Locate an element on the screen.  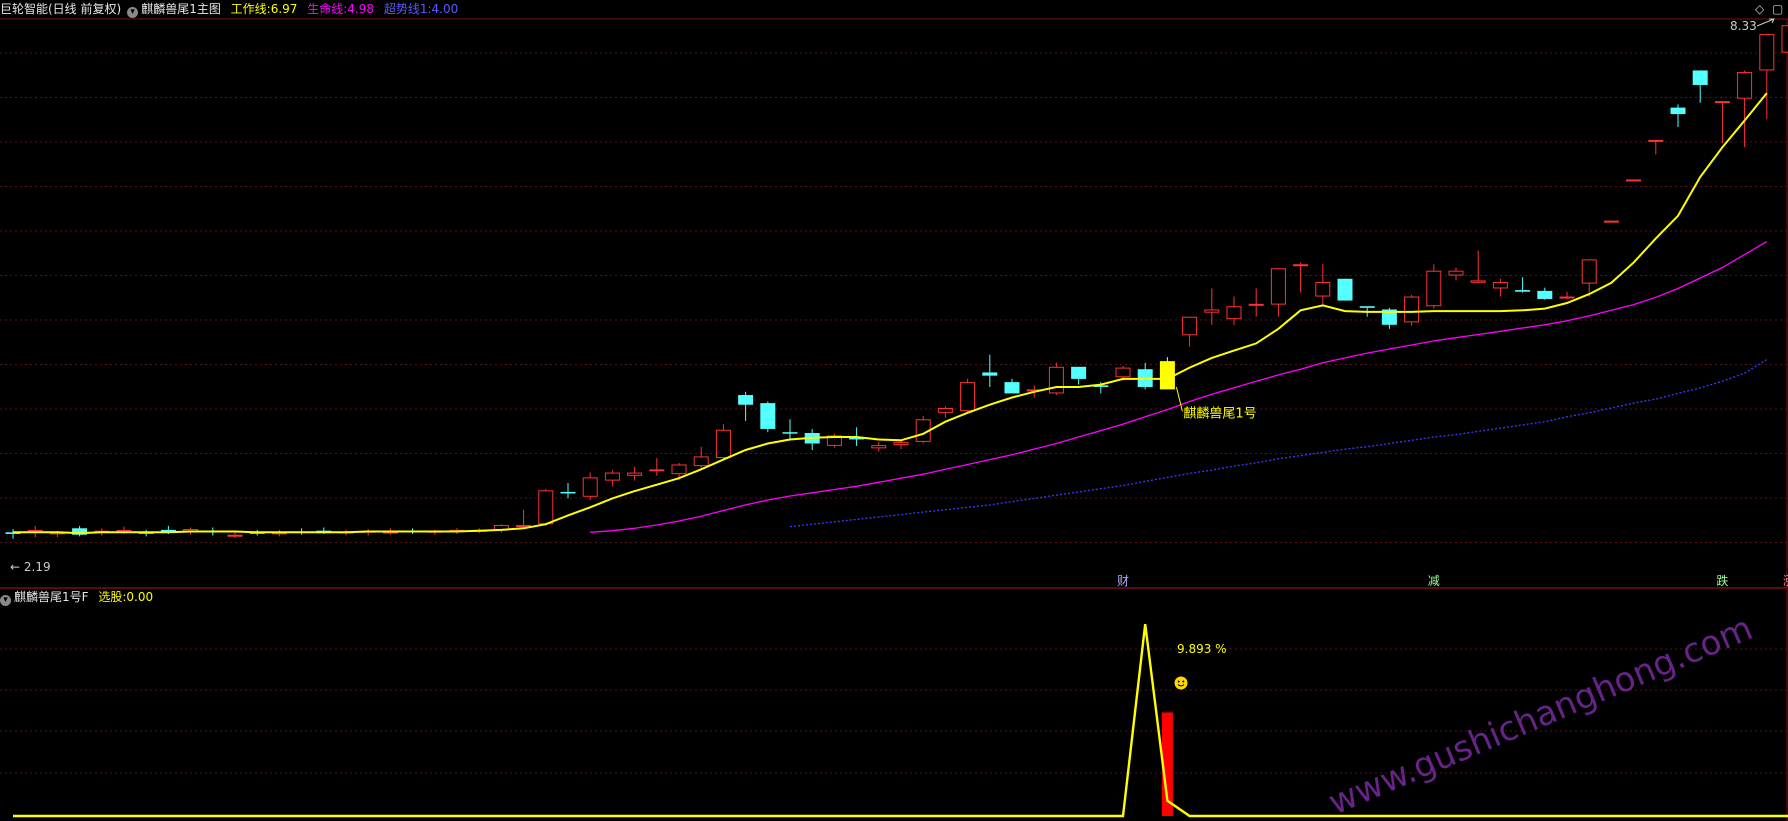
high-price-label: 8.33 is located at coordinates (1743, 26).